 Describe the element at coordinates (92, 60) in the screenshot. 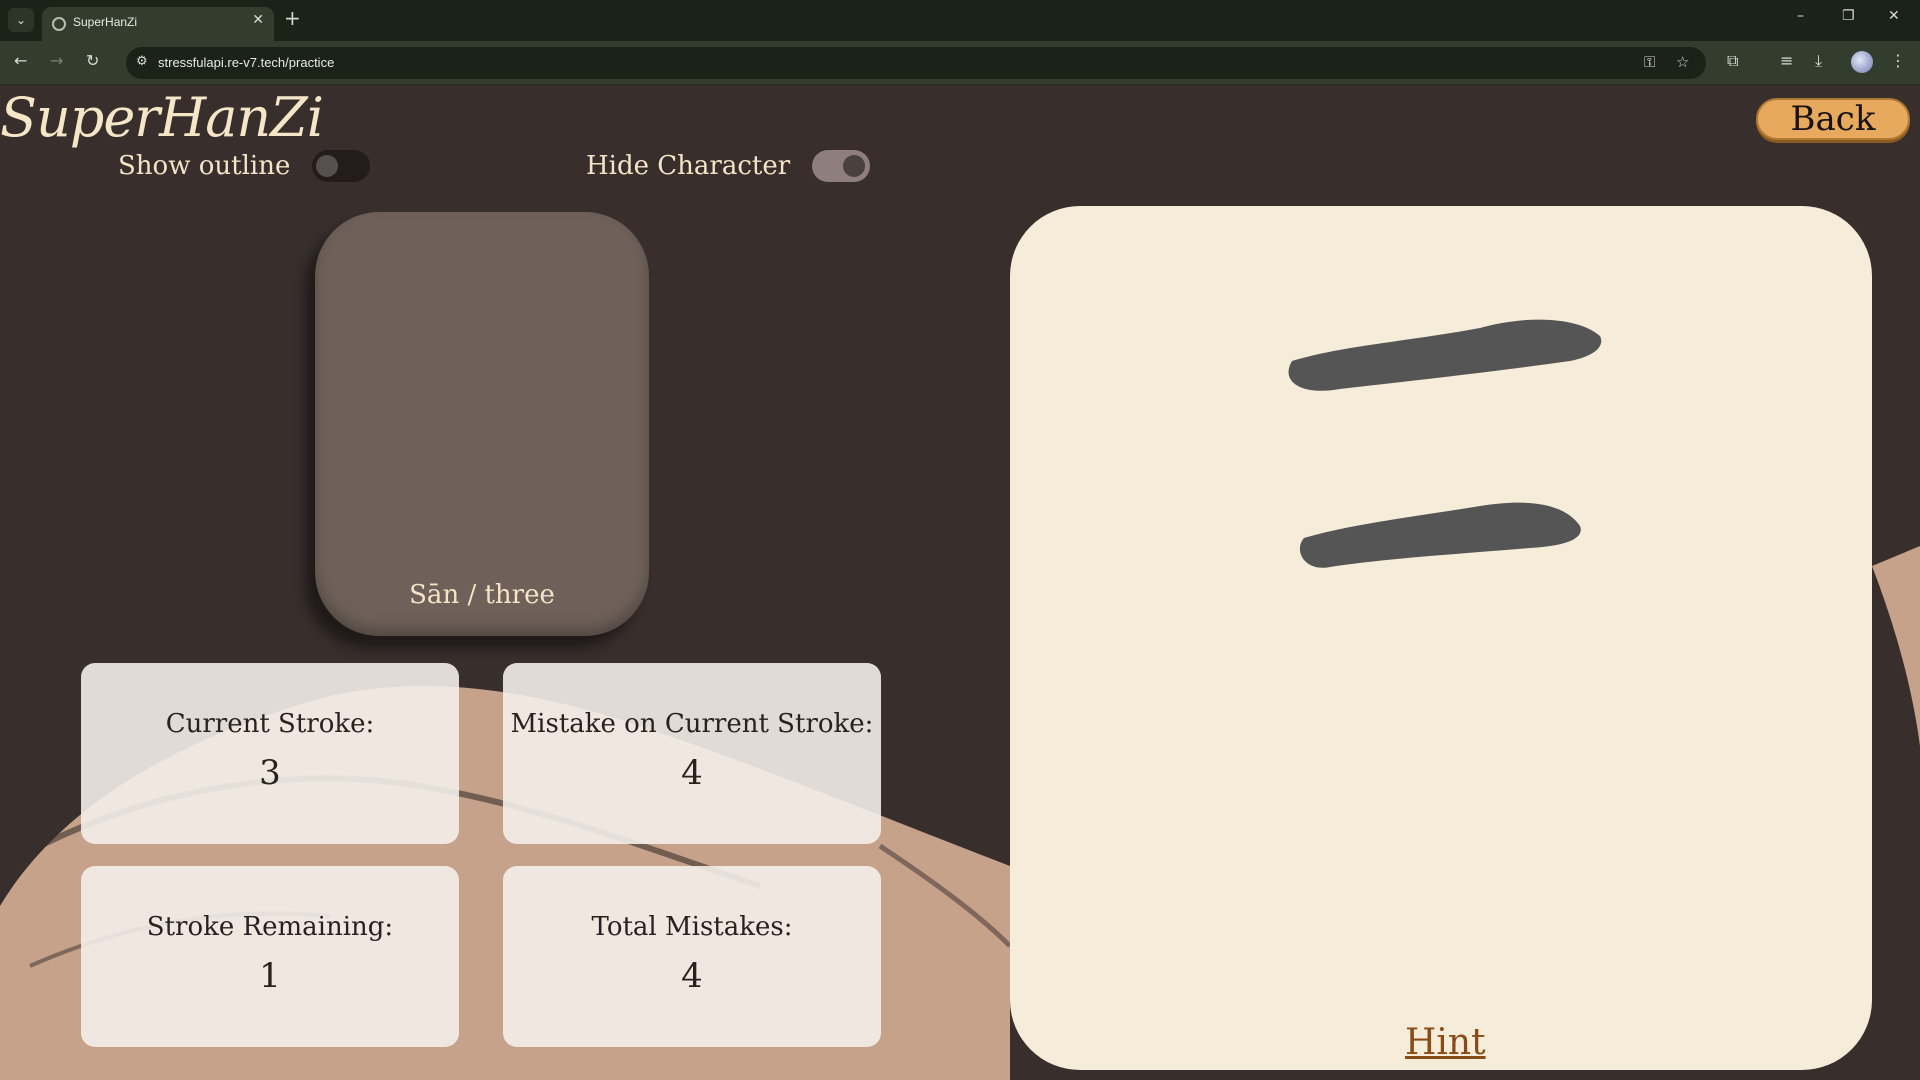

I see `reload-icon: ↻` at that location.